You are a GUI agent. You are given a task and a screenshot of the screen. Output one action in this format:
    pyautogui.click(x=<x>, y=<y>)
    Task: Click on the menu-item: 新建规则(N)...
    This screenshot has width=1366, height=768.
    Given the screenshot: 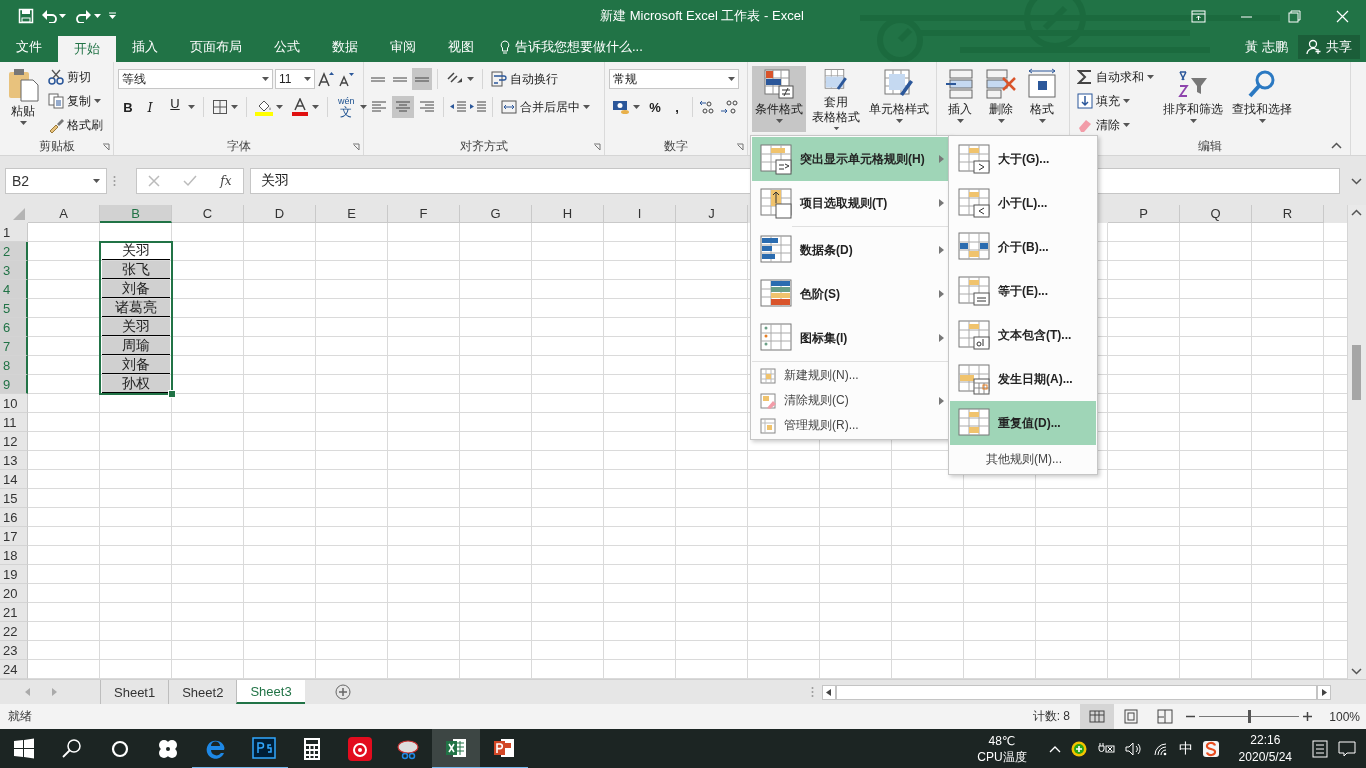 What is the action you would take?
    pyautogui.click(x=851, y=375)
    